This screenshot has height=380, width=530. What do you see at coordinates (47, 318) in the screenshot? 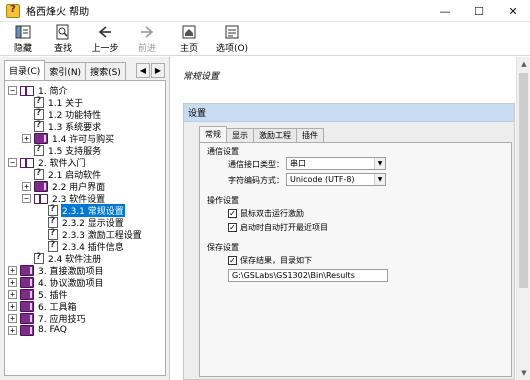
I see `tree-item-tips: + 7. 应用技巧` at bounding box center [47, 318].